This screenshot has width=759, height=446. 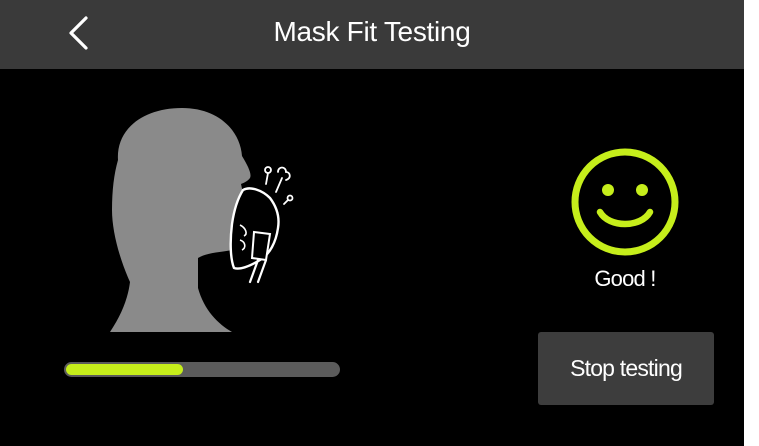 I want to click on head-silhouette, so click(x=180, y=220).